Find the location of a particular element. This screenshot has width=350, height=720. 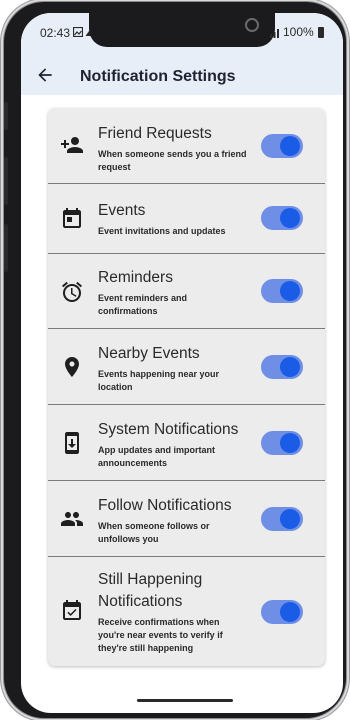

toggle-nearby-events is located at coordinates (282, 367).